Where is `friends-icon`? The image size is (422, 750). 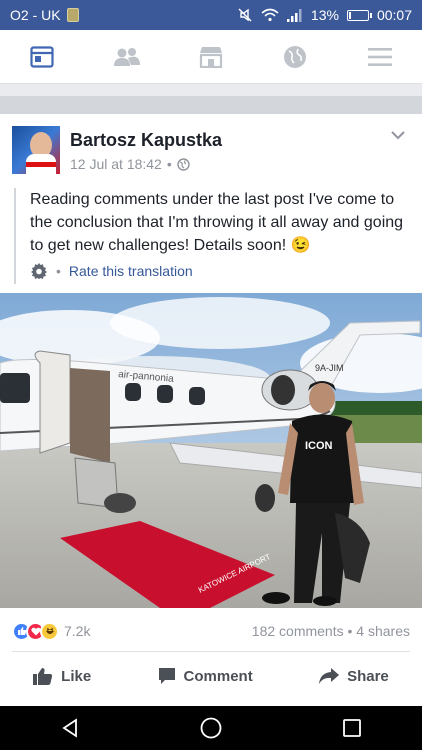
friends-icon is located at coordinates (126, 56).